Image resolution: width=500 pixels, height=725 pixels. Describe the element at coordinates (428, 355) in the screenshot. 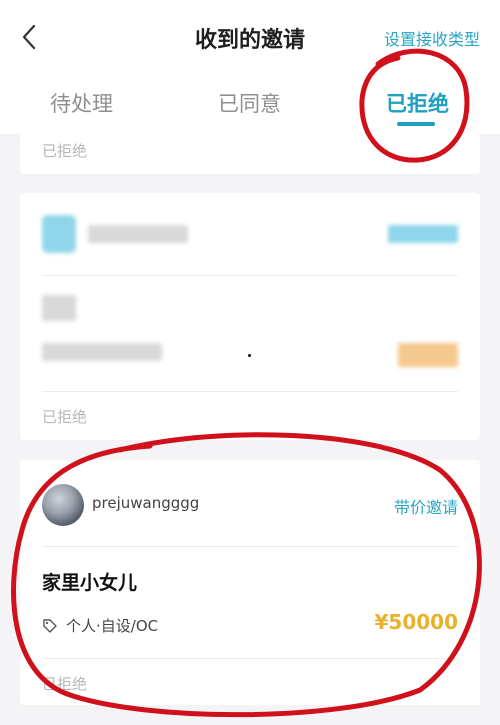

I see `price-blurred` at that location.